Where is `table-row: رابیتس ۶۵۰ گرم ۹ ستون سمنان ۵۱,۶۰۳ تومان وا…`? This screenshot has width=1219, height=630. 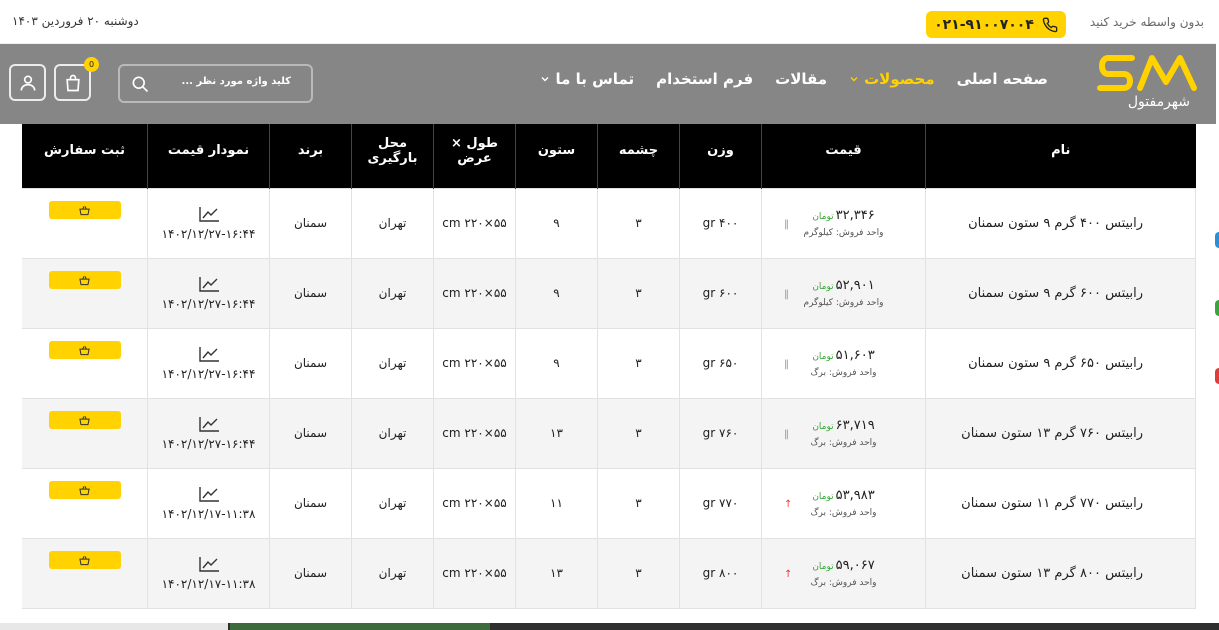
table-row: رابیتس ۶۵۰ گرم ۹ ستون سمنان ۵۱,۶۰۳ تومان وا… is located at coordinates (609, 363).